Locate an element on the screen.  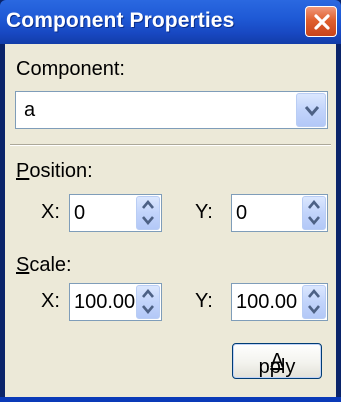
component-dropdown: a is located at coordinates (171, 110).